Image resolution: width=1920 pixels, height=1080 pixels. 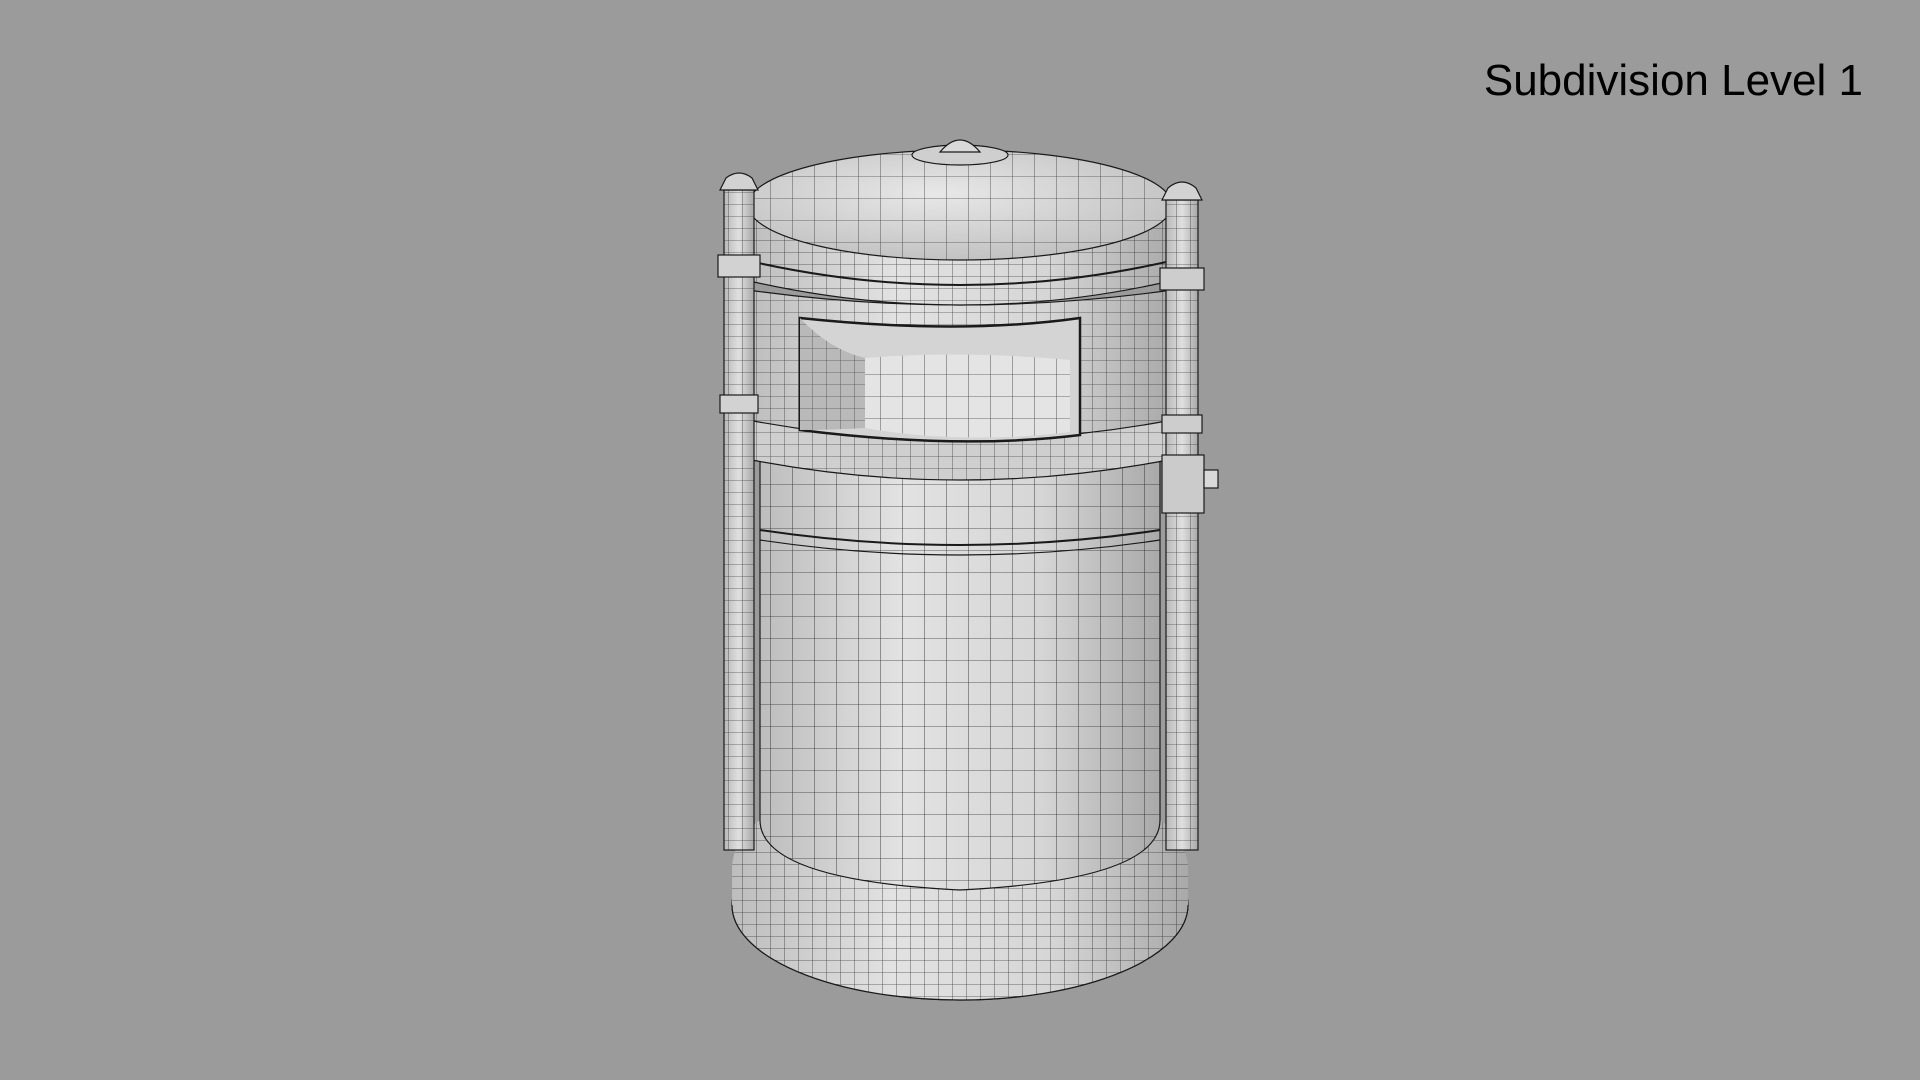 I want to click on bin-body, so click(x=960, y=665).